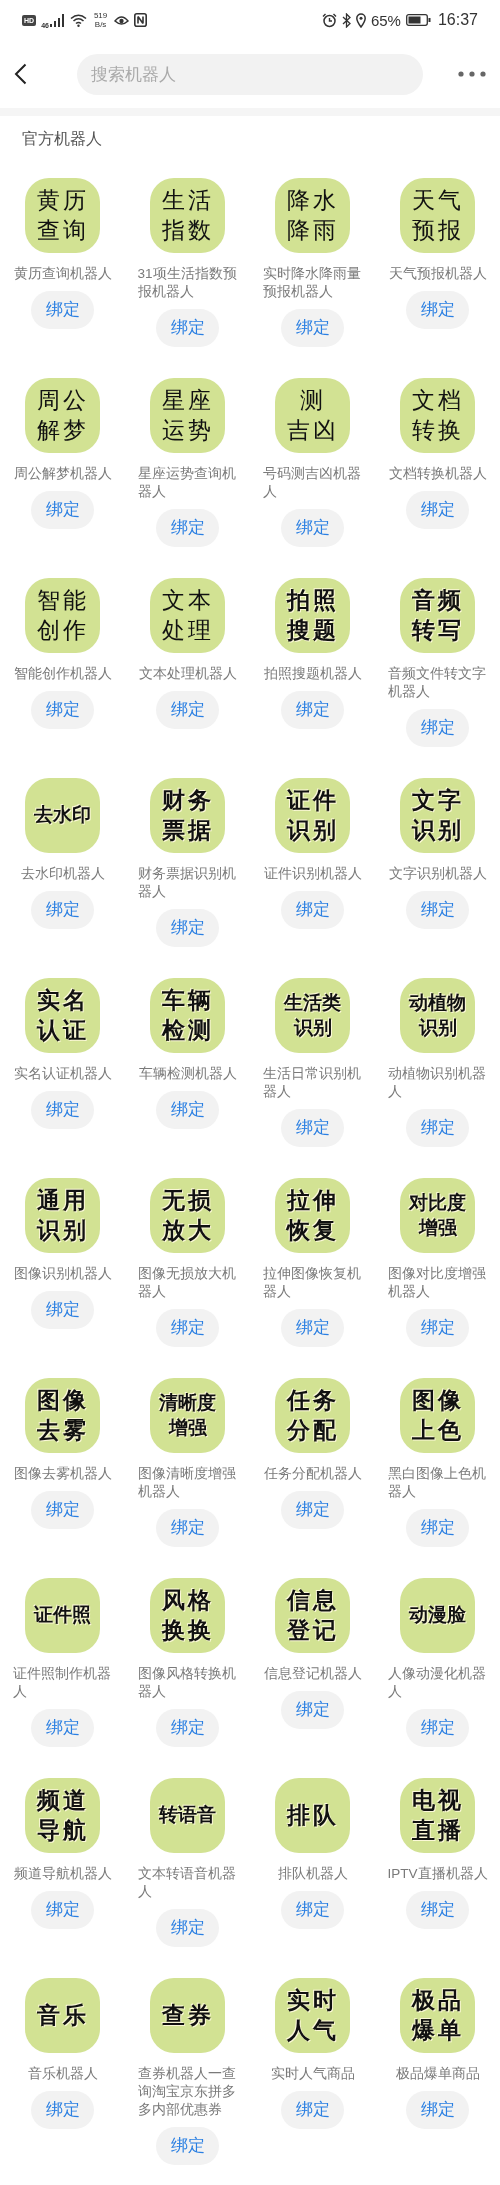 The height and width of the screenshot is (2185, 500). What do you see at coordinates (62, 1015) in the screenshot?
I see `app-icon-tile: 实名 认证` at bounding box center [62, 1015].